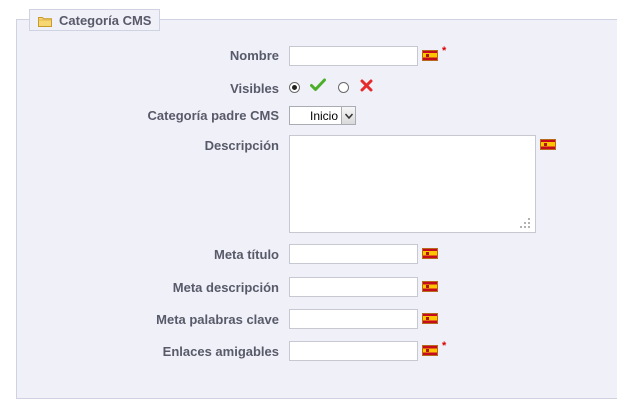  Describe the element at coordinates (318, 87) in the screenshot. I see `check-icon` at that location.